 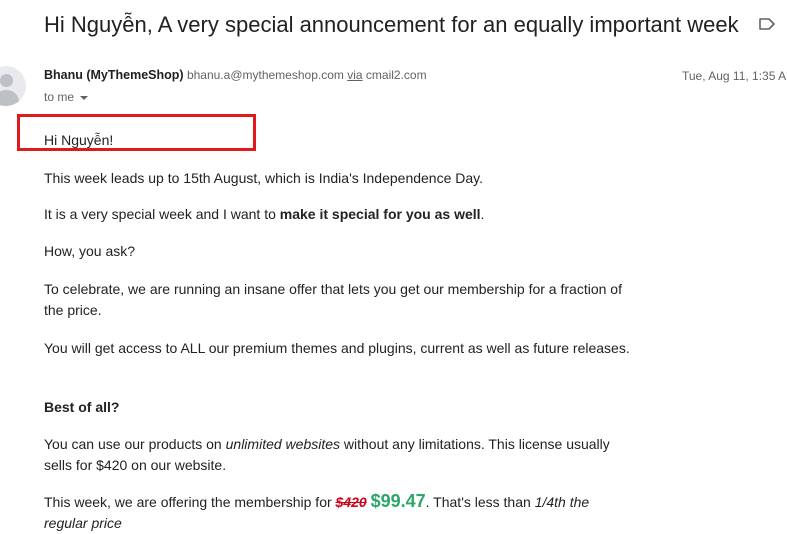 I want to click on recipient-toggle: to me, so click(x=66, y=97).